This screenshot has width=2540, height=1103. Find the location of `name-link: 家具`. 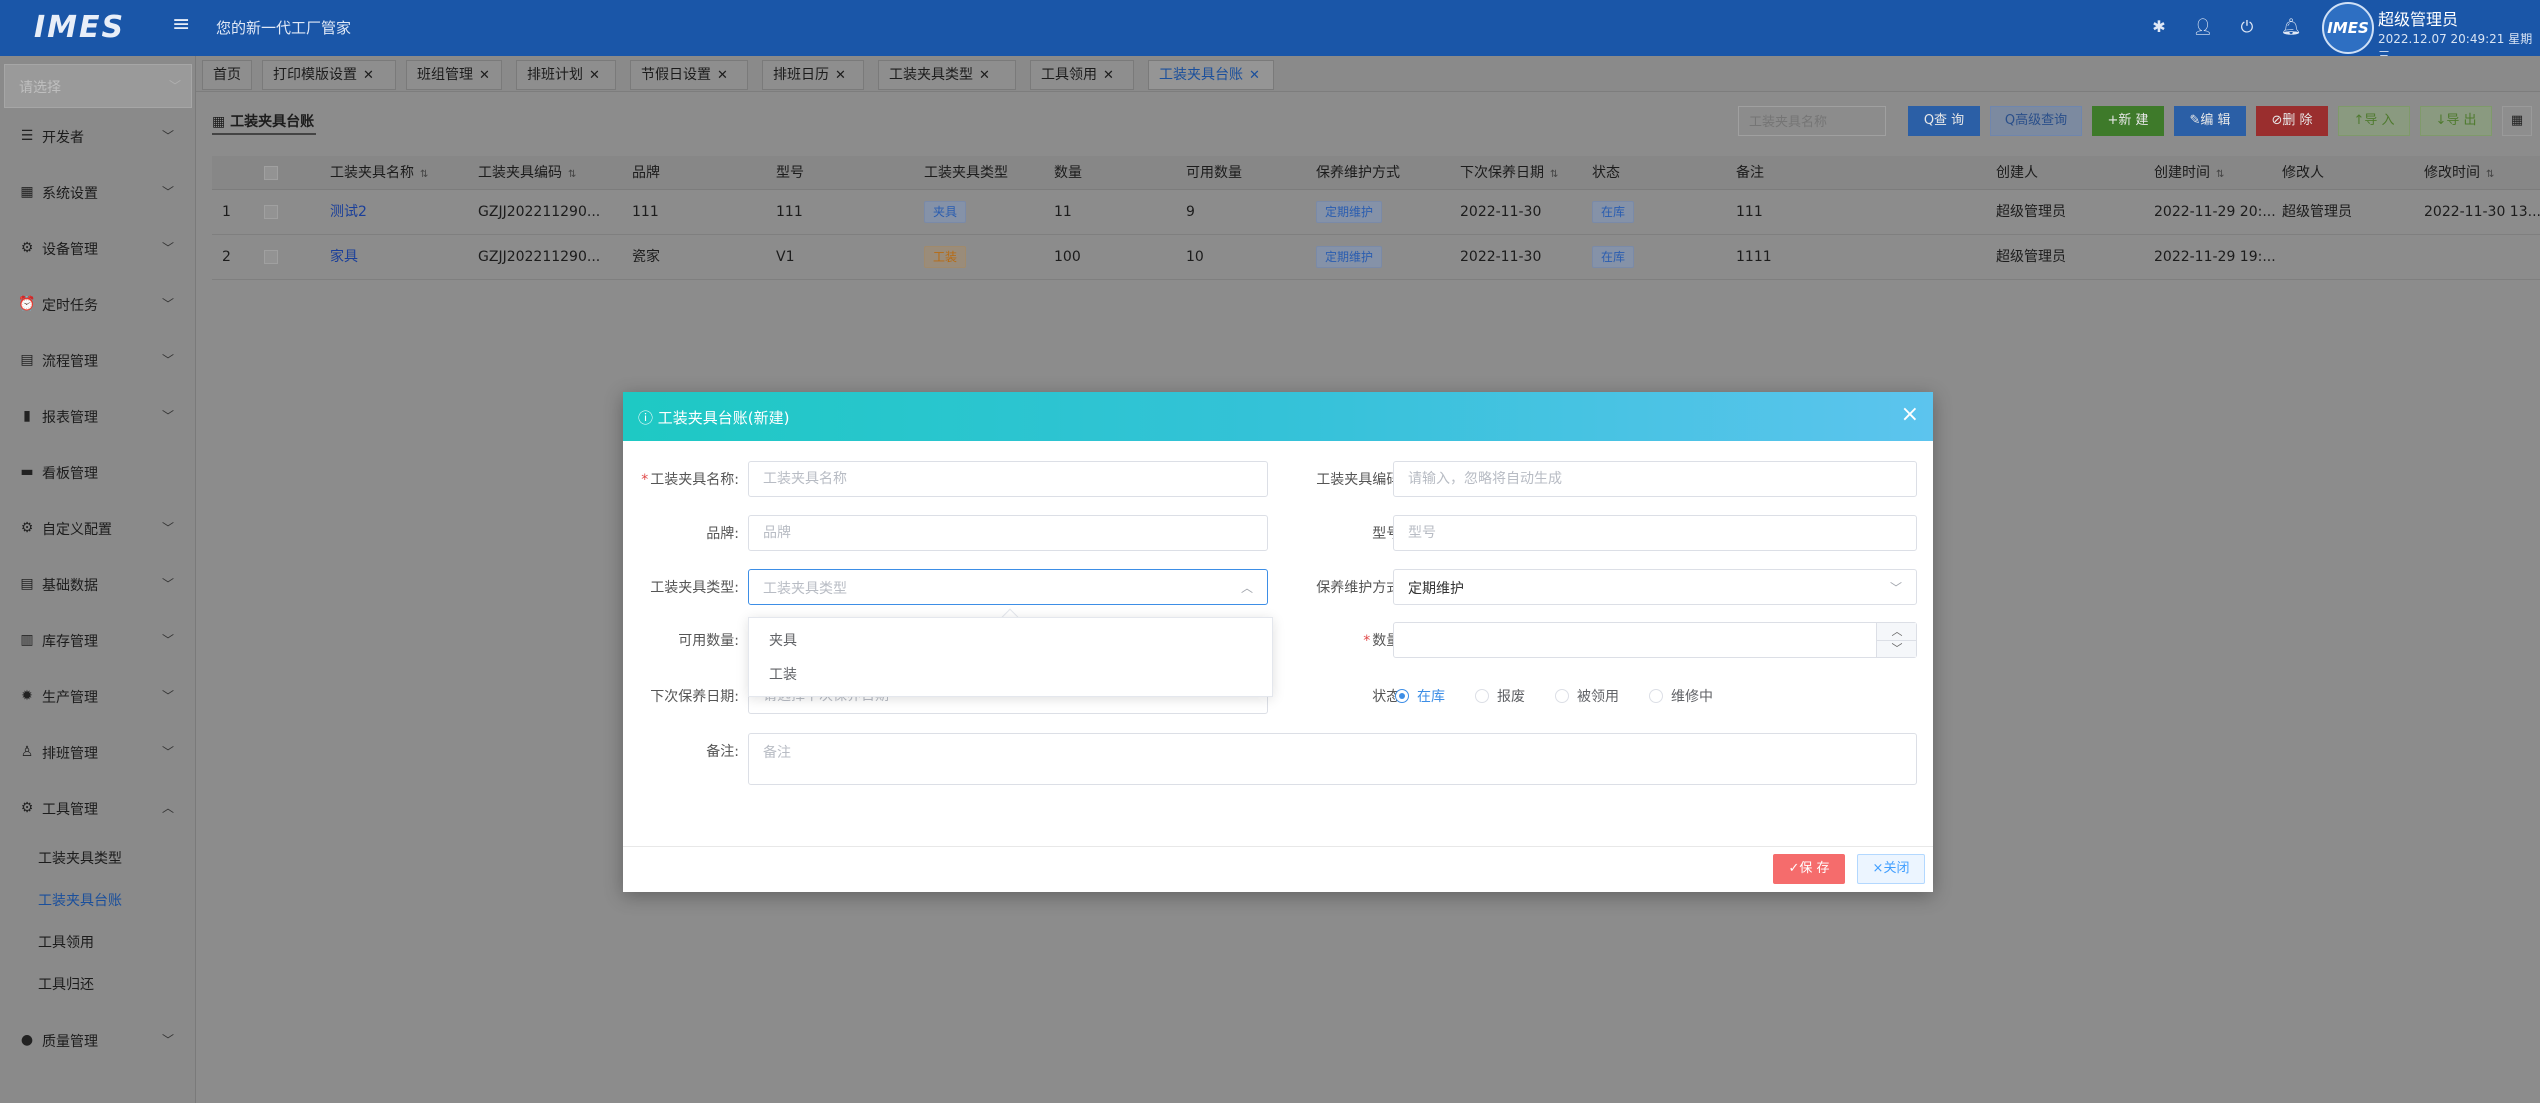

name-link: 家具 is located at coordinates (344, 257).